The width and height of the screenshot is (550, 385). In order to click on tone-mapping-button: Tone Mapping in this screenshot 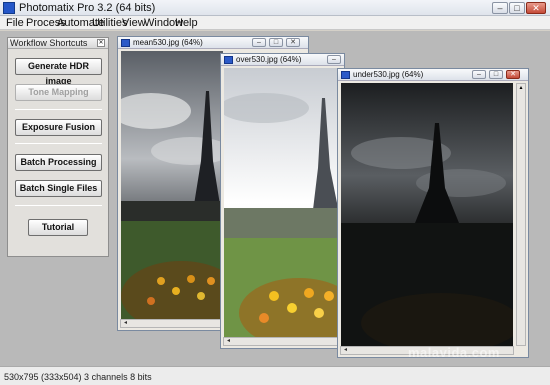, I will do `click(58, 92)`.